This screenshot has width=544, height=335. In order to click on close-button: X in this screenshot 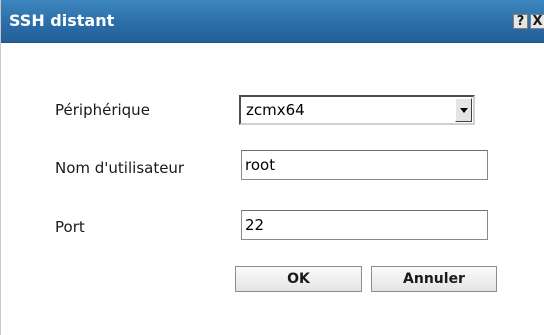, I will do `click(537, 21)`.